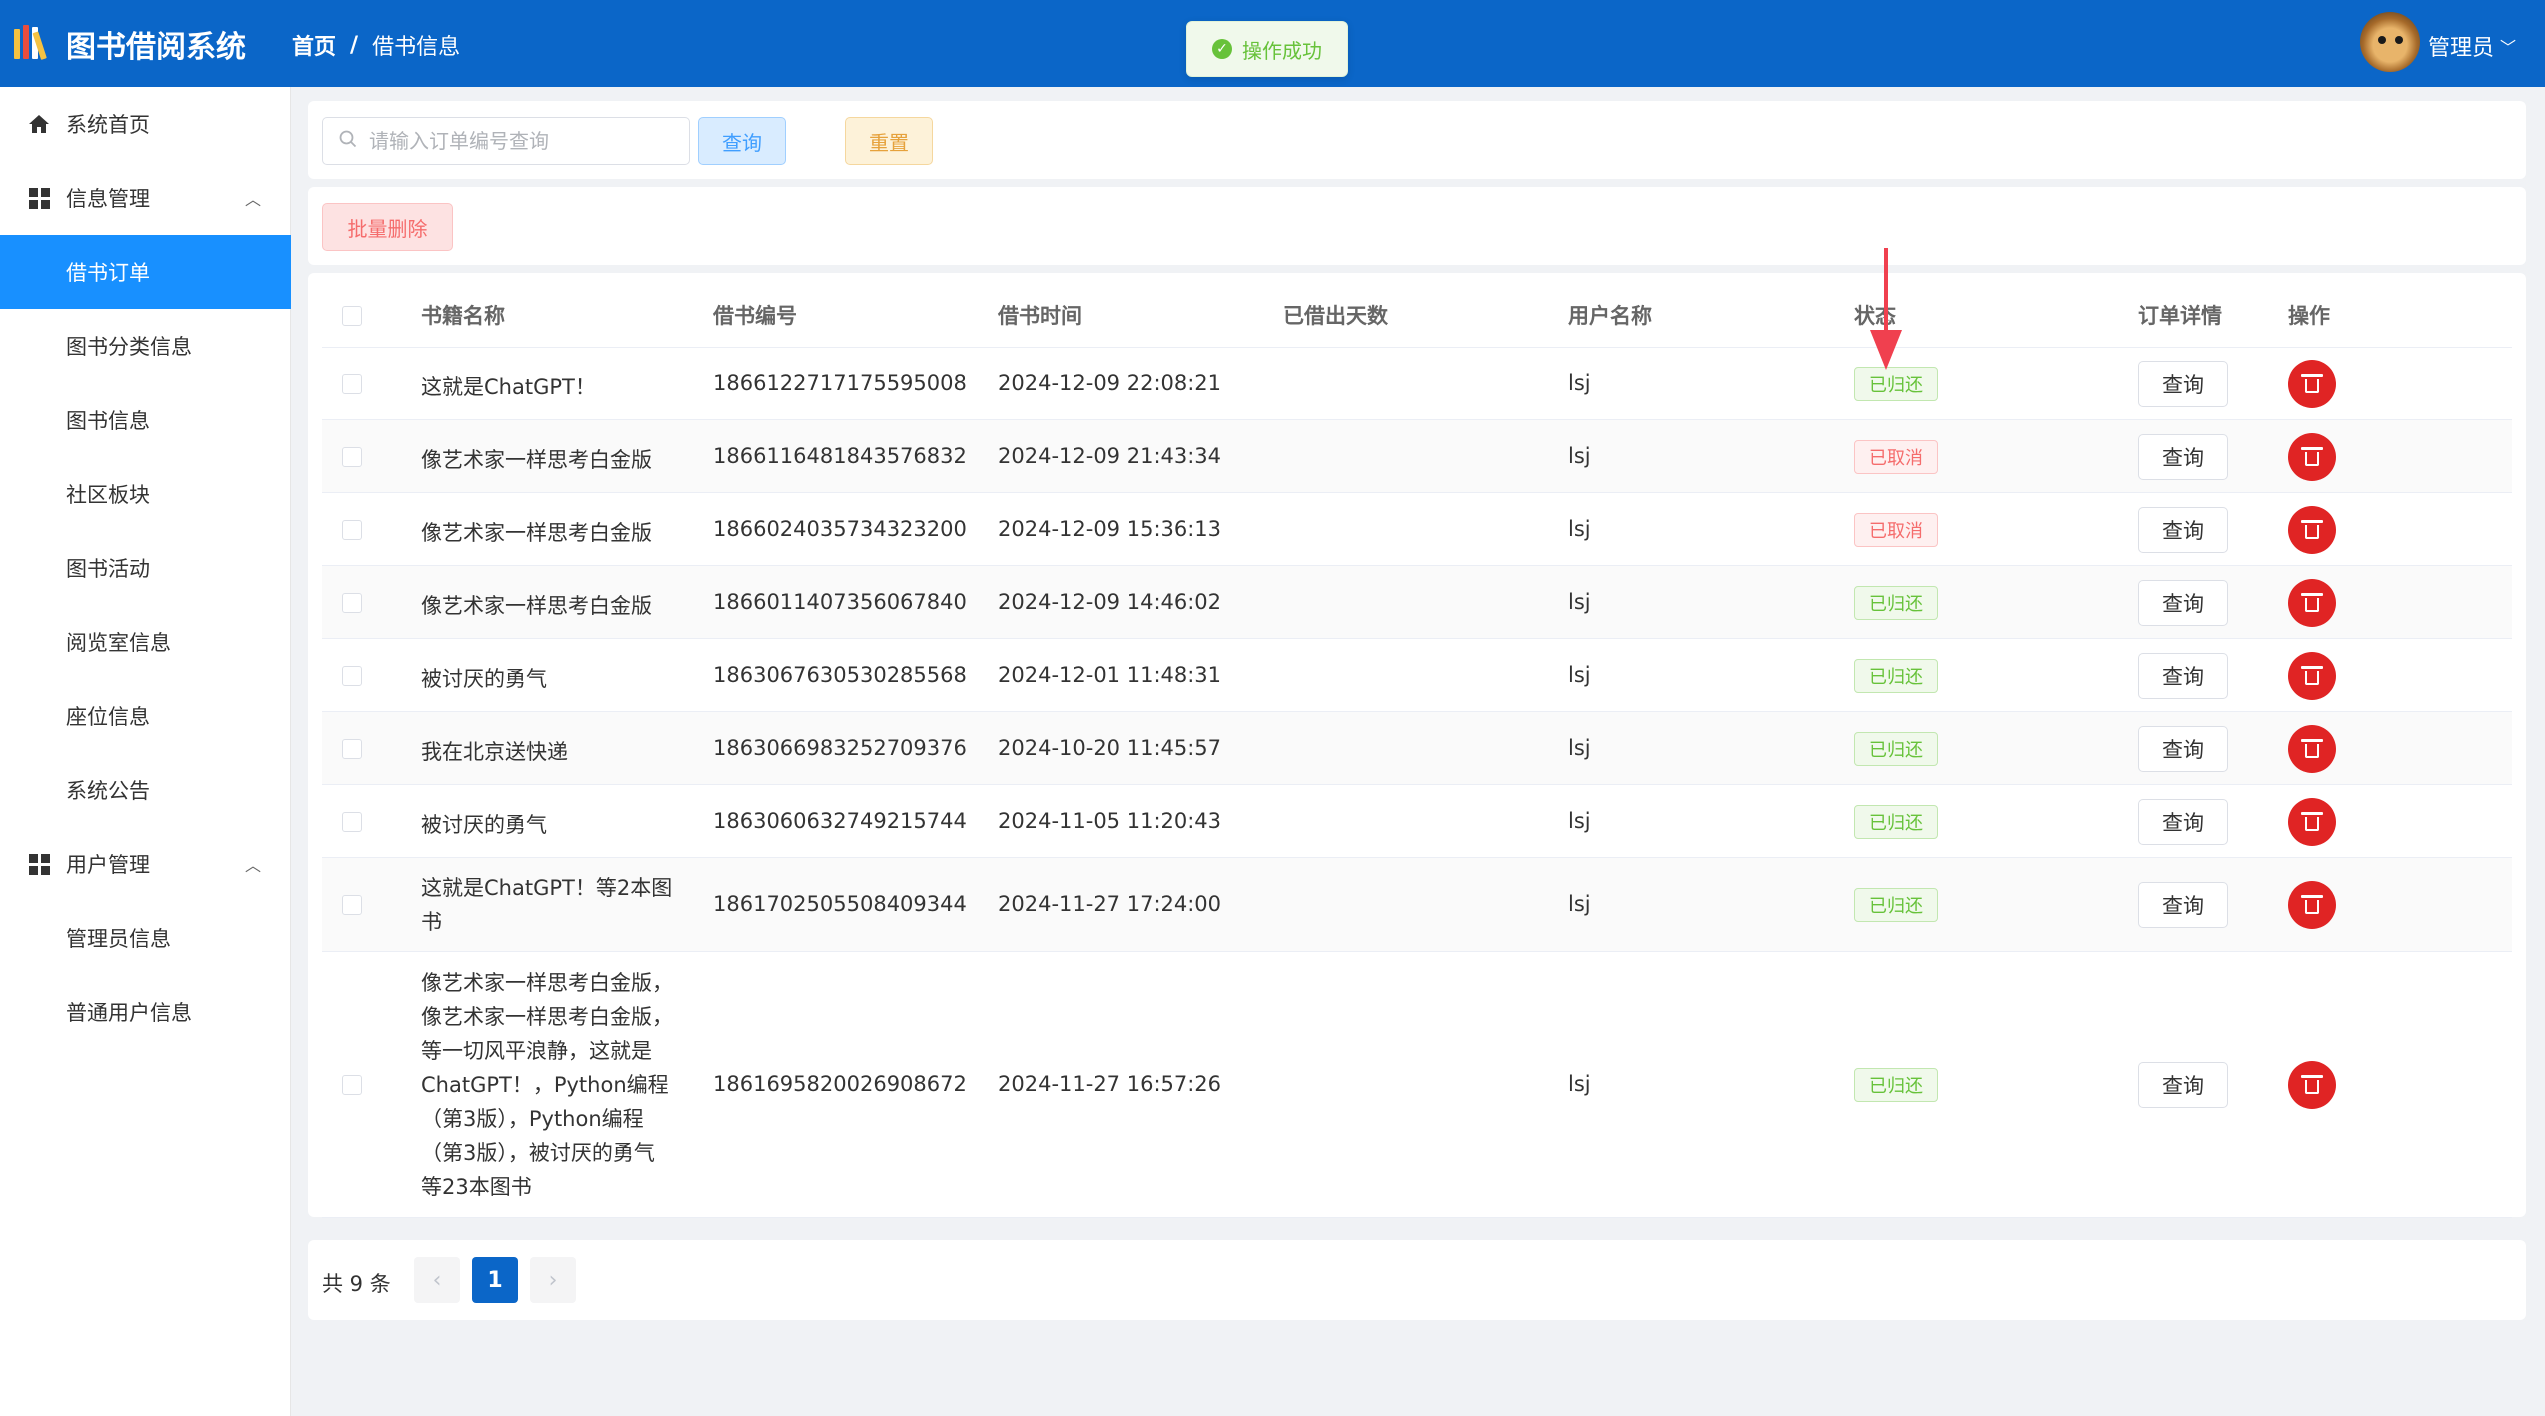 Image resolution: width=2545 pixels, height=1416 pixels. I want to click on avatar, so click(2390, 42).